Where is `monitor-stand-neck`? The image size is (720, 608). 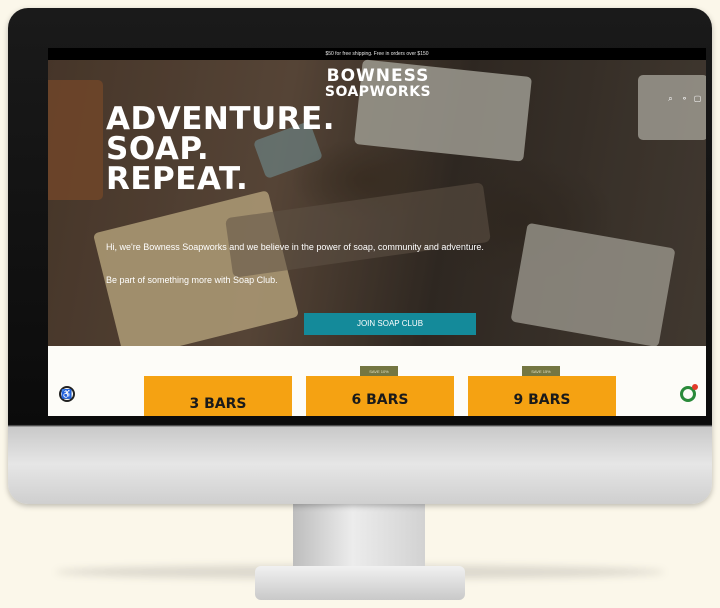
monitor-stand-neck is located at coordinates (359, 537).